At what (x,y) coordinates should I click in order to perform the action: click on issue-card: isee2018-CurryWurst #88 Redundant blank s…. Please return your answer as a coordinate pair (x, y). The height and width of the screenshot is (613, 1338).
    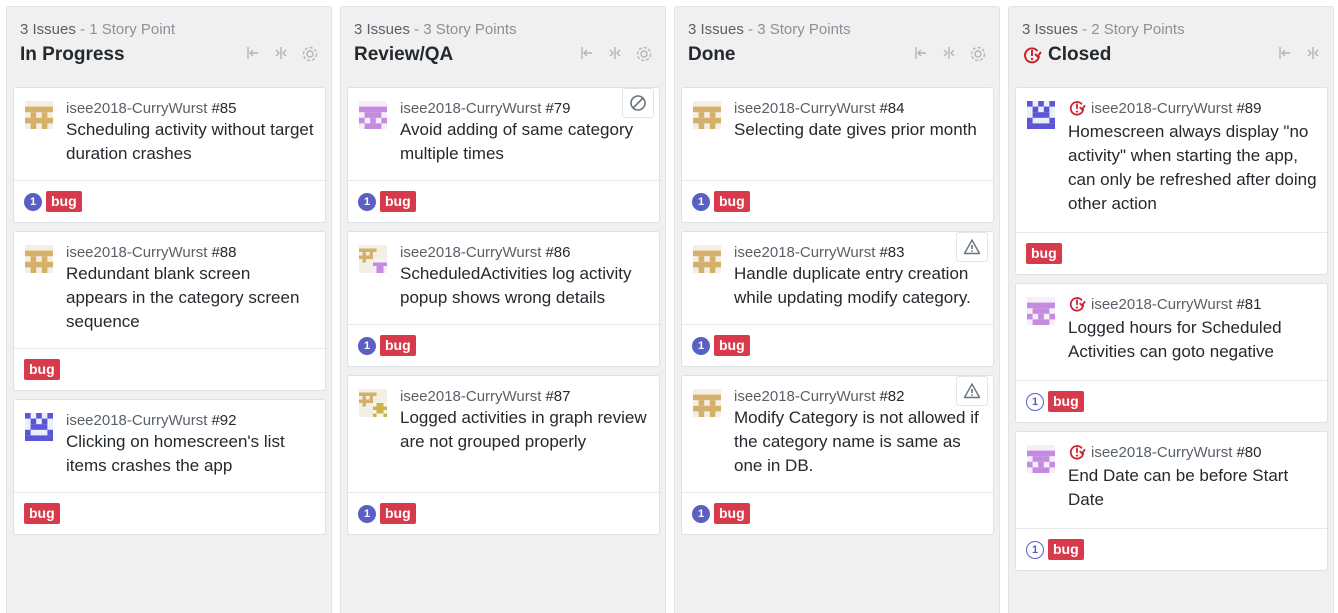
    Looking at the image, I should click on (169, 311).